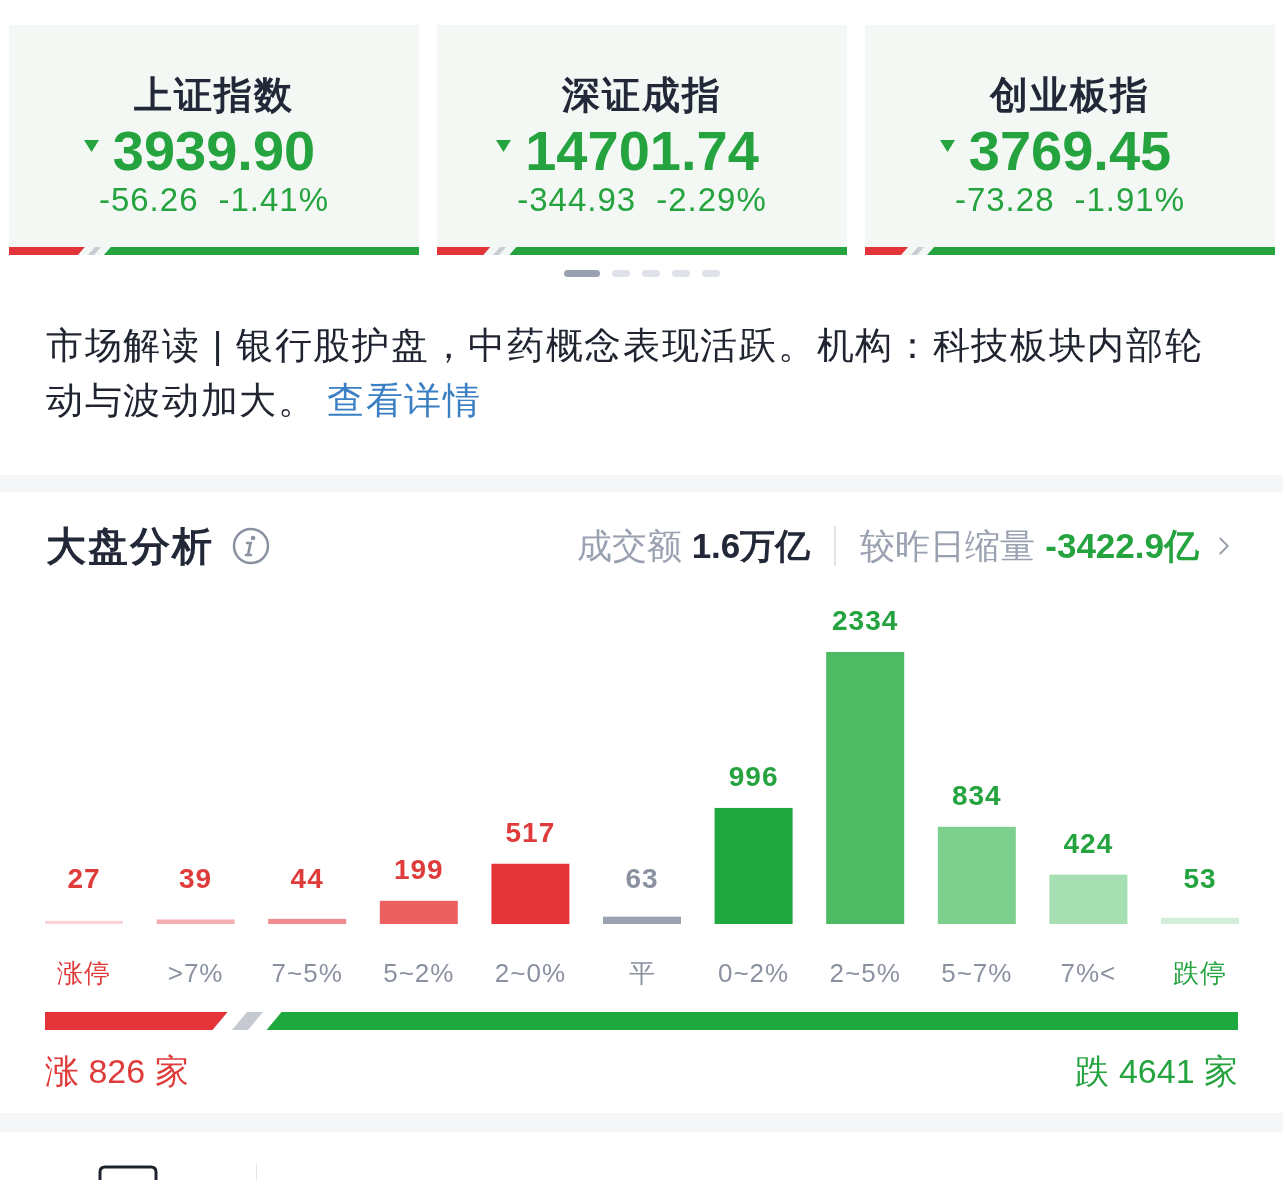 The height and width of the screenshot is (1180, 1283). Describe the element at coordinates (625, 373) in the screenshot. I see `market-commentary: 市场解读 | 银行股护盘，中药概念表现活跃。机构：科技板块内部轮动与波动加大。 查看详情` at that location.